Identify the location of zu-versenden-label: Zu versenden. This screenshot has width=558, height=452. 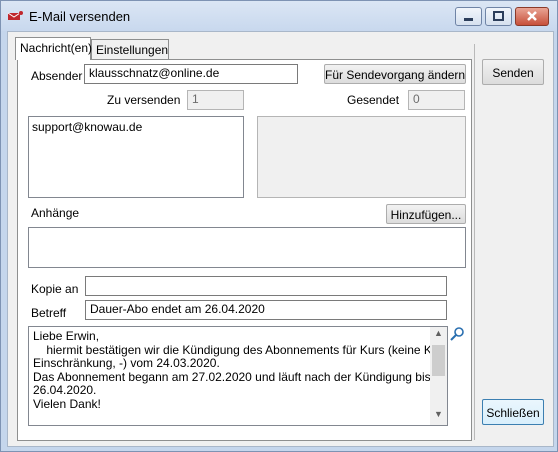
(144, 100).